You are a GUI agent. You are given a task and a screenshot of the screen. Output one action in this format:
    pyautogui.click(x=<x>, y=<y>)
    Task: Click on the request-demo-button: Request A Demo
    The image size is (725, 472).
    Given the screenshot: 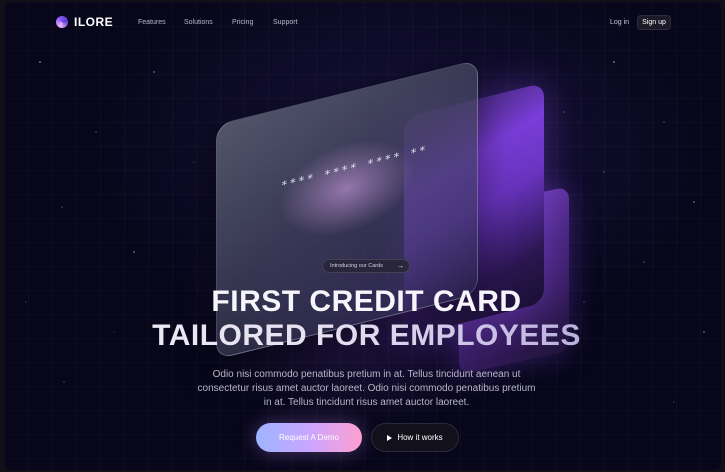 What is the action you would take?
    pyautogui.click(x=309, y=437)
    